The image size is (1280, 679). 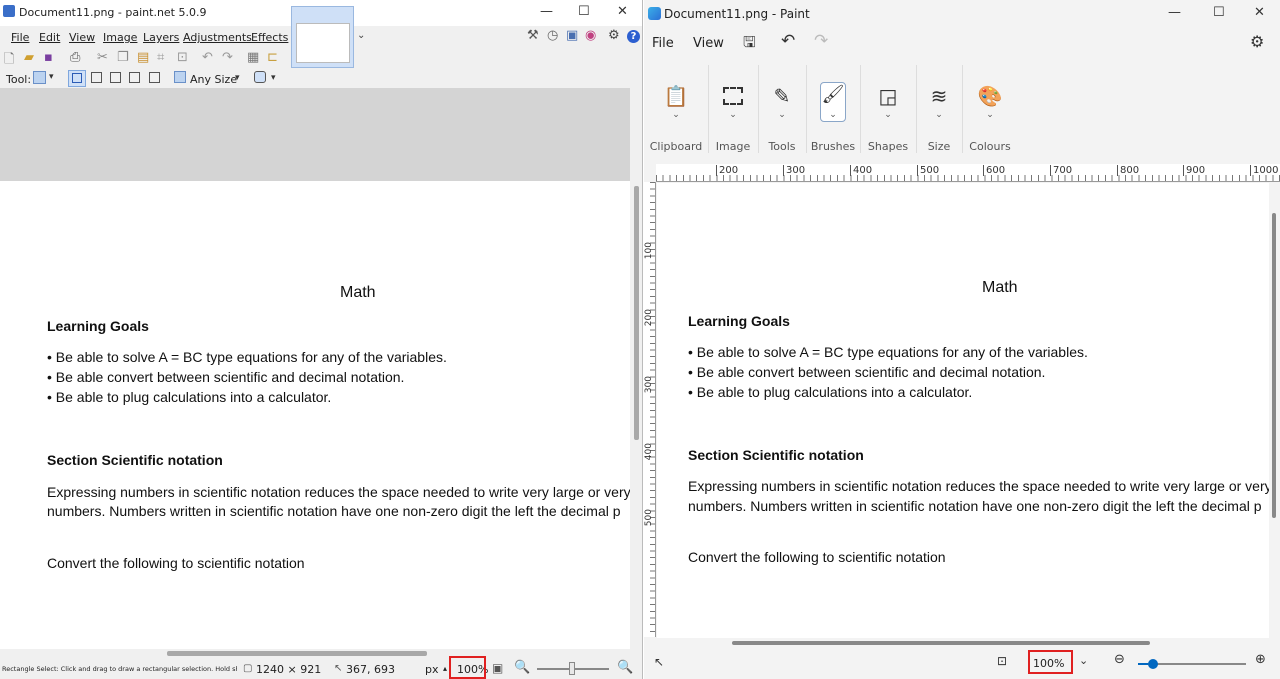 I want to click on cursor-position-readout: 367, 693, so click(x=370, y=669).